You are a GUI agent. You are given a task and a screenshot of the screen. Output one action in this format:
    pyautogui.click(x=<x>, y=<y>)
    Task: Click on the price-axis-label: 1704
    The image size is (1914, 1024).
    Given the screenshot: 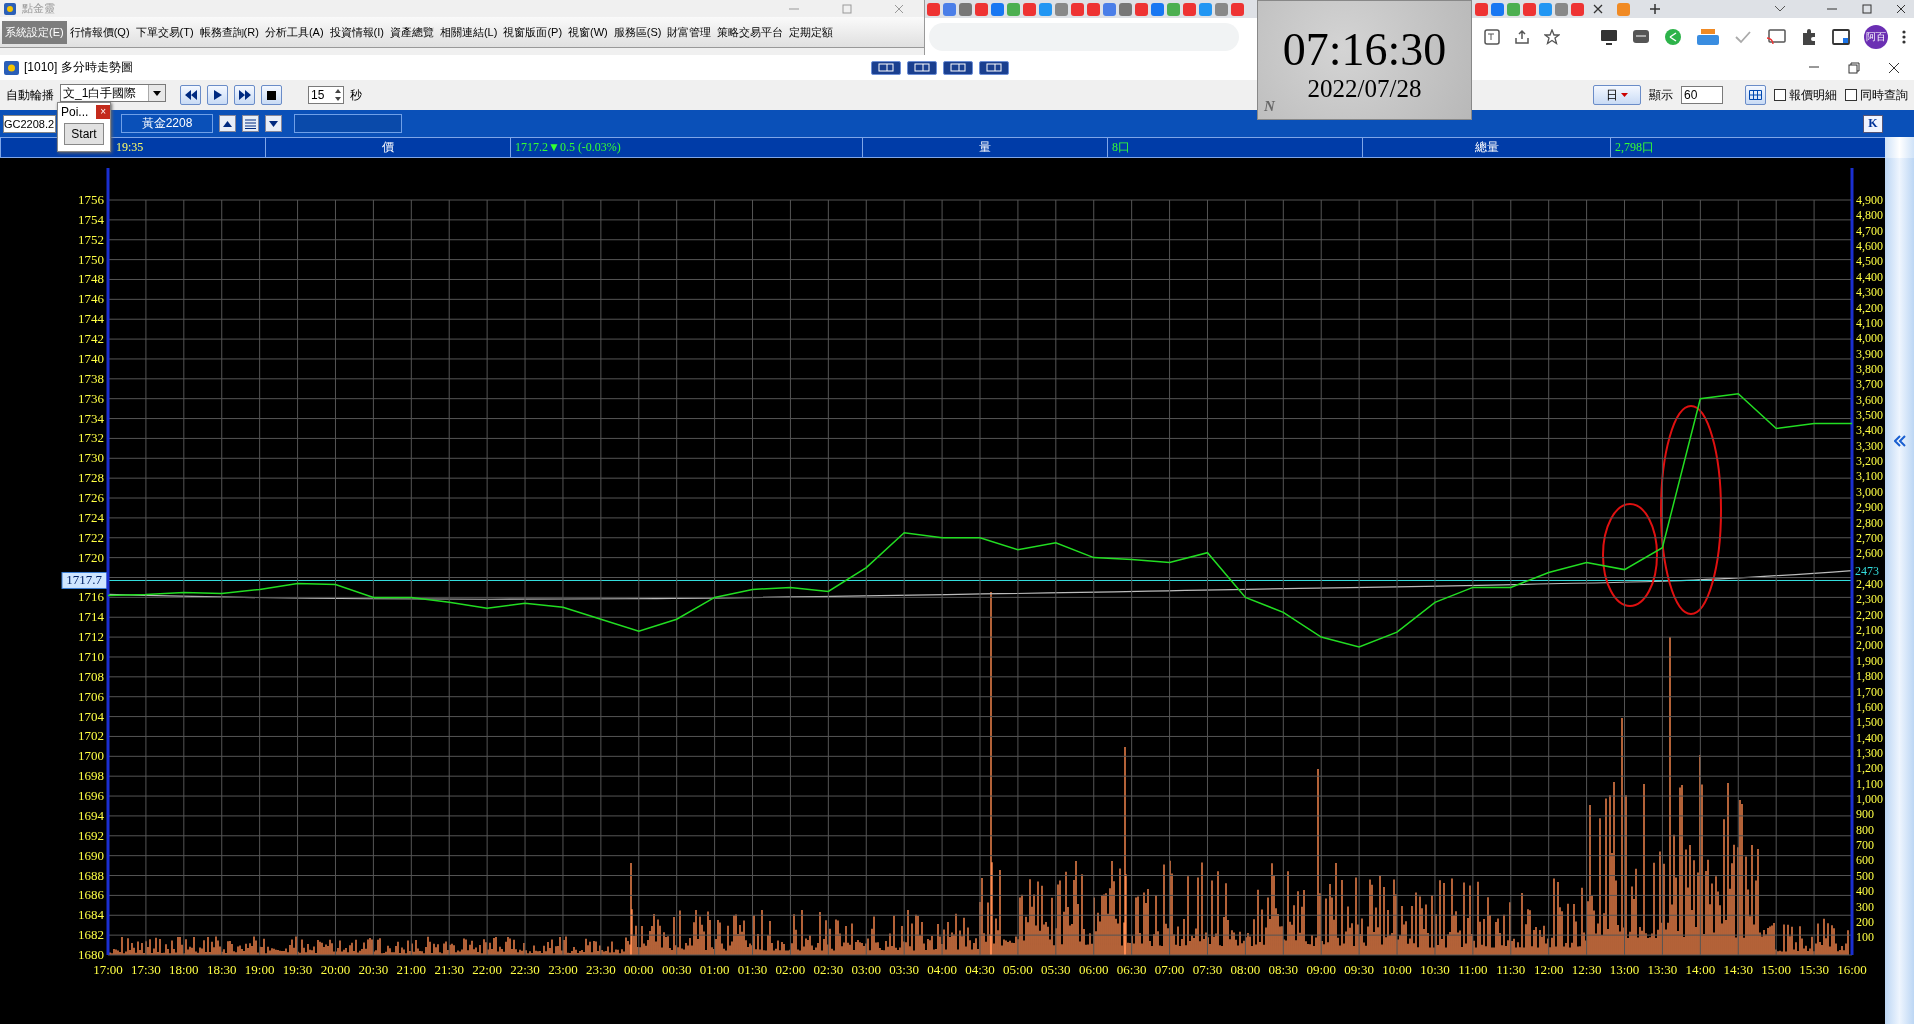 What is the action you would take?
    pyautogui.click(x=91, y=716)
    